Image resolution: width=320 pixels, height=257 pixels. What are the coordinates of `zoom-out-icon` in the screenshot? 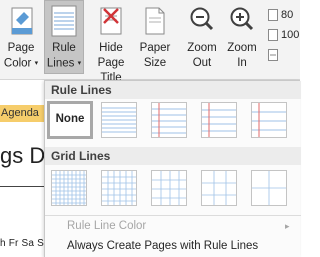 It's located at (202, 19).